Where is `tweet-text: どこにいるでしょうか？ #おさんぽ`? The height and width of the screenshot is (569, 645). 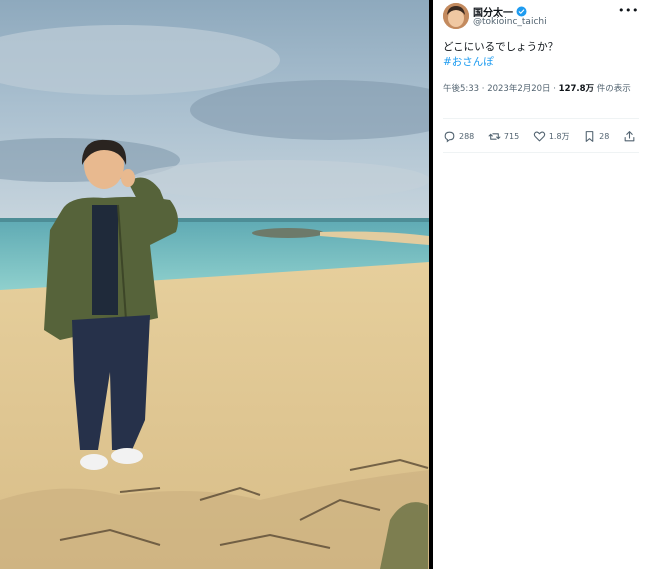
tweet-text: どこにいるでしょうか？ #おさんぽ is located at coordinates (541, 55).